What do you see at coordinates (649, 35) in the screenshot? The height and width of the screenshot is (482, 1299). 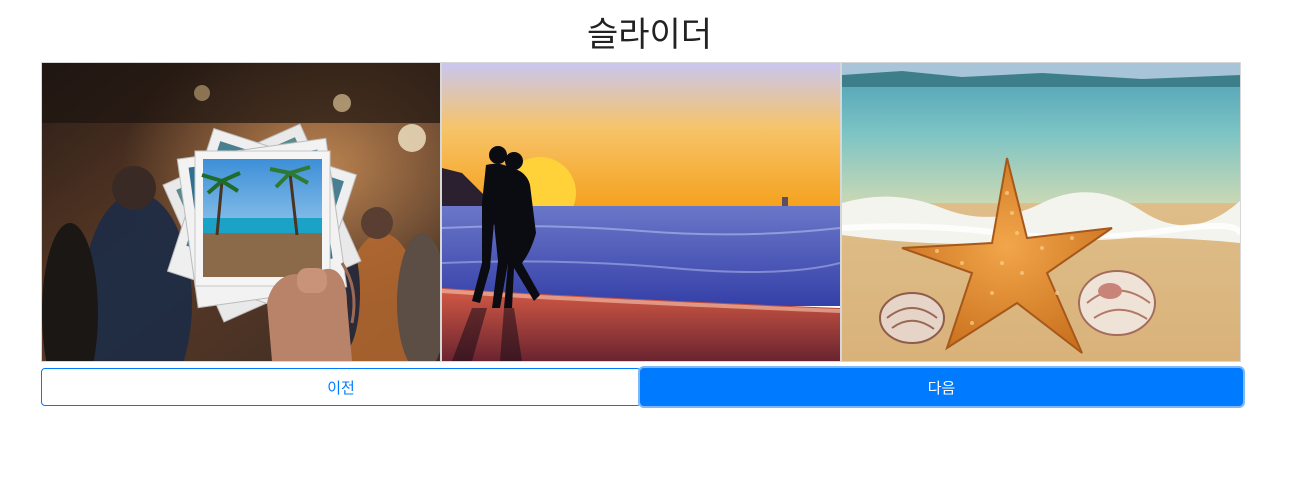 I see `page-title: 슬라이더` at bounding box center [649, 35].